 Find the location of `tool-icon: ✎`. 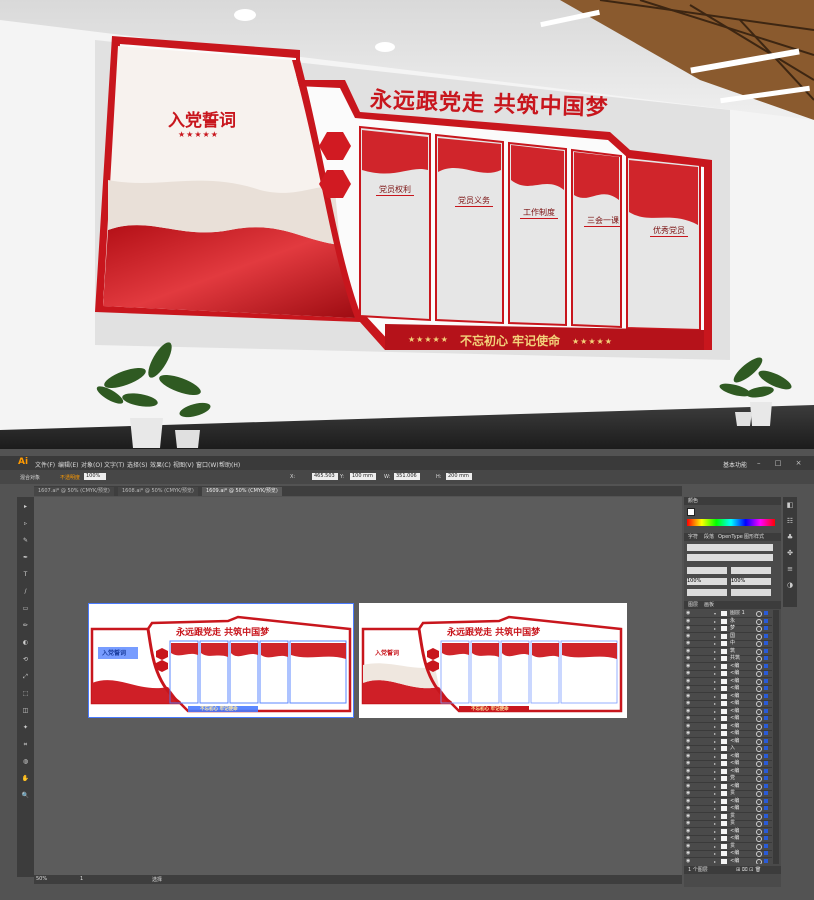

tool-icon: ✎ is located at coordinates (25, 541).